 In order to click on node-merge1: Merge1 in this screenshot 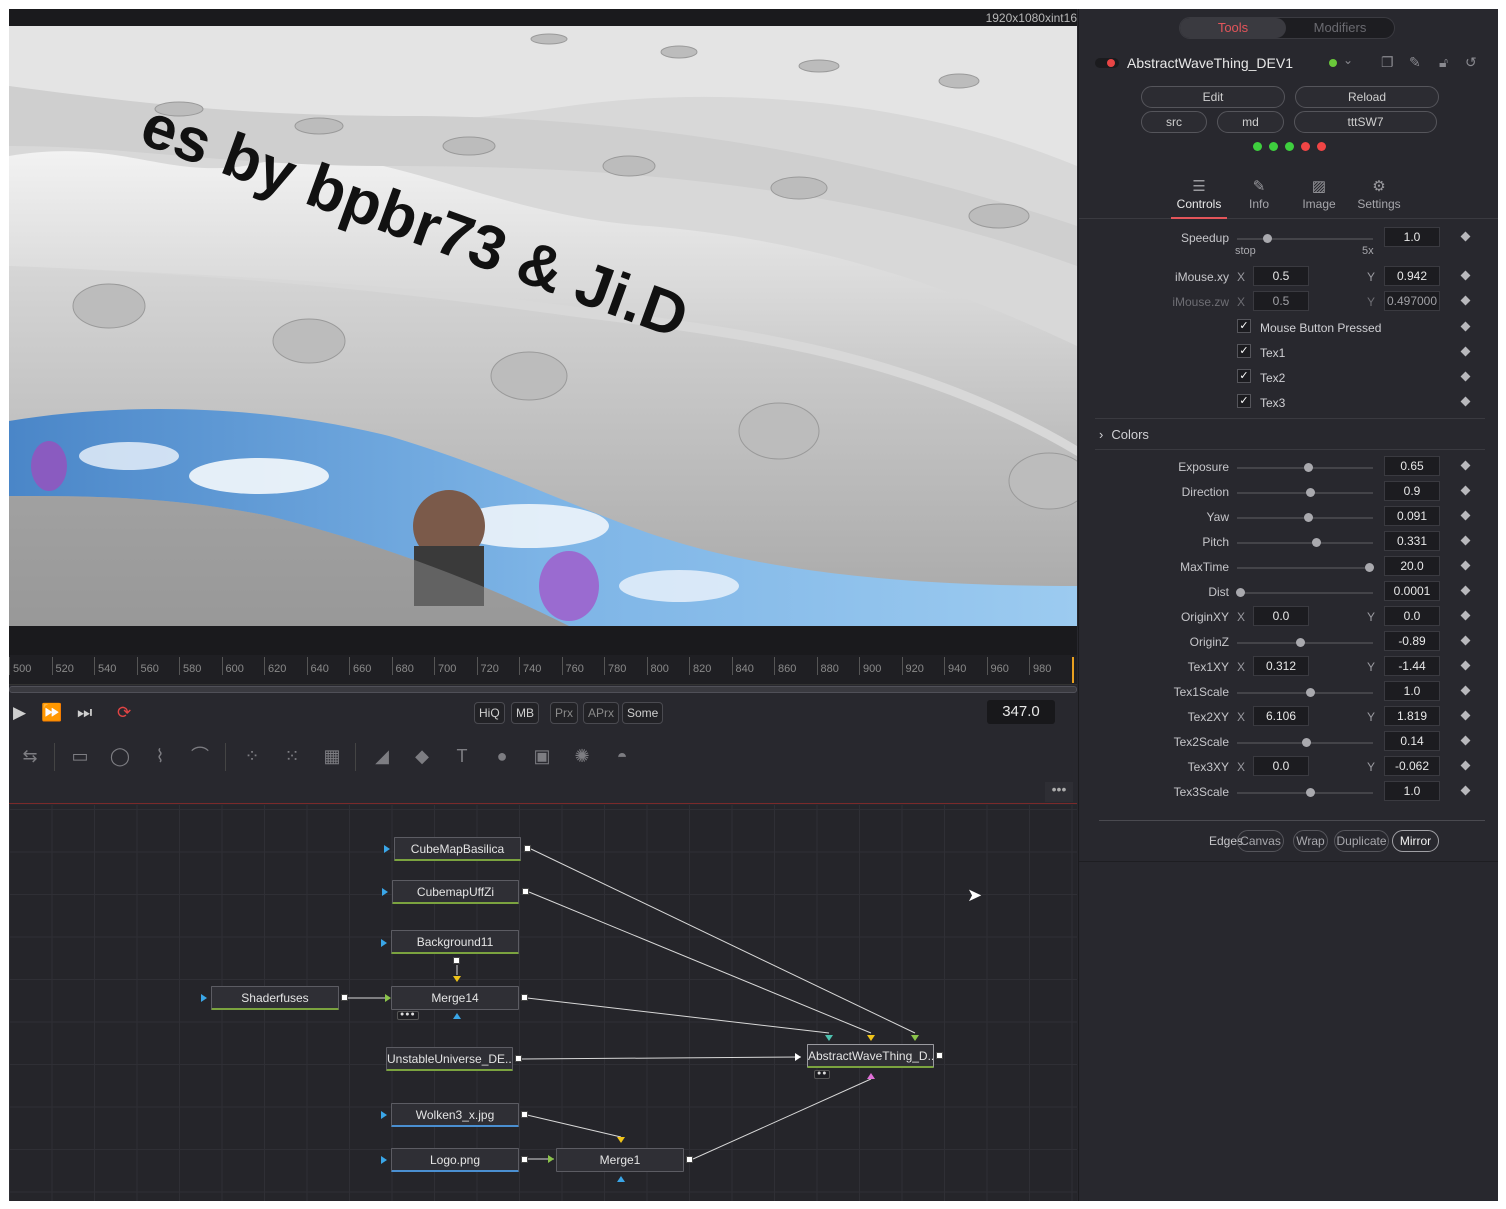, I will do `click(620, 1160)`.